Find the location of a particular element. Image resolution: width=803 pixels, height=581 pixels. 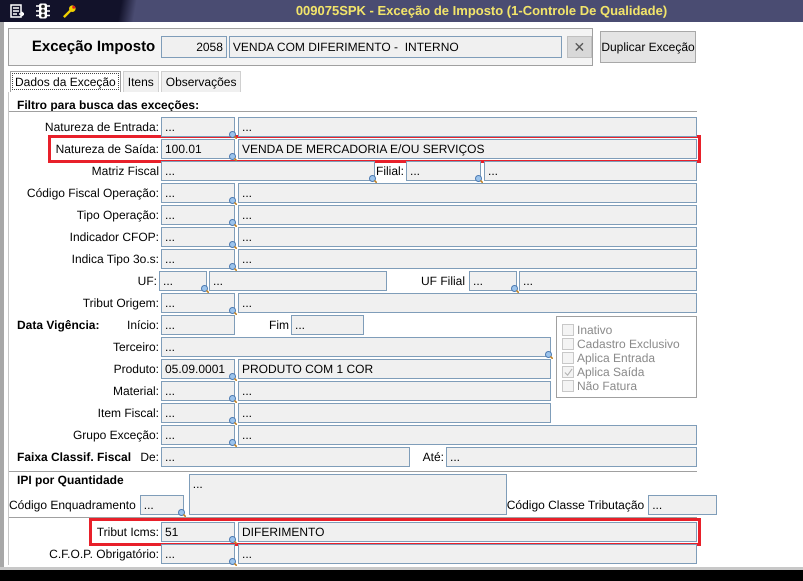

field-label: C.F.O.P. Obrigatório: is located at coordinates (104, 554).